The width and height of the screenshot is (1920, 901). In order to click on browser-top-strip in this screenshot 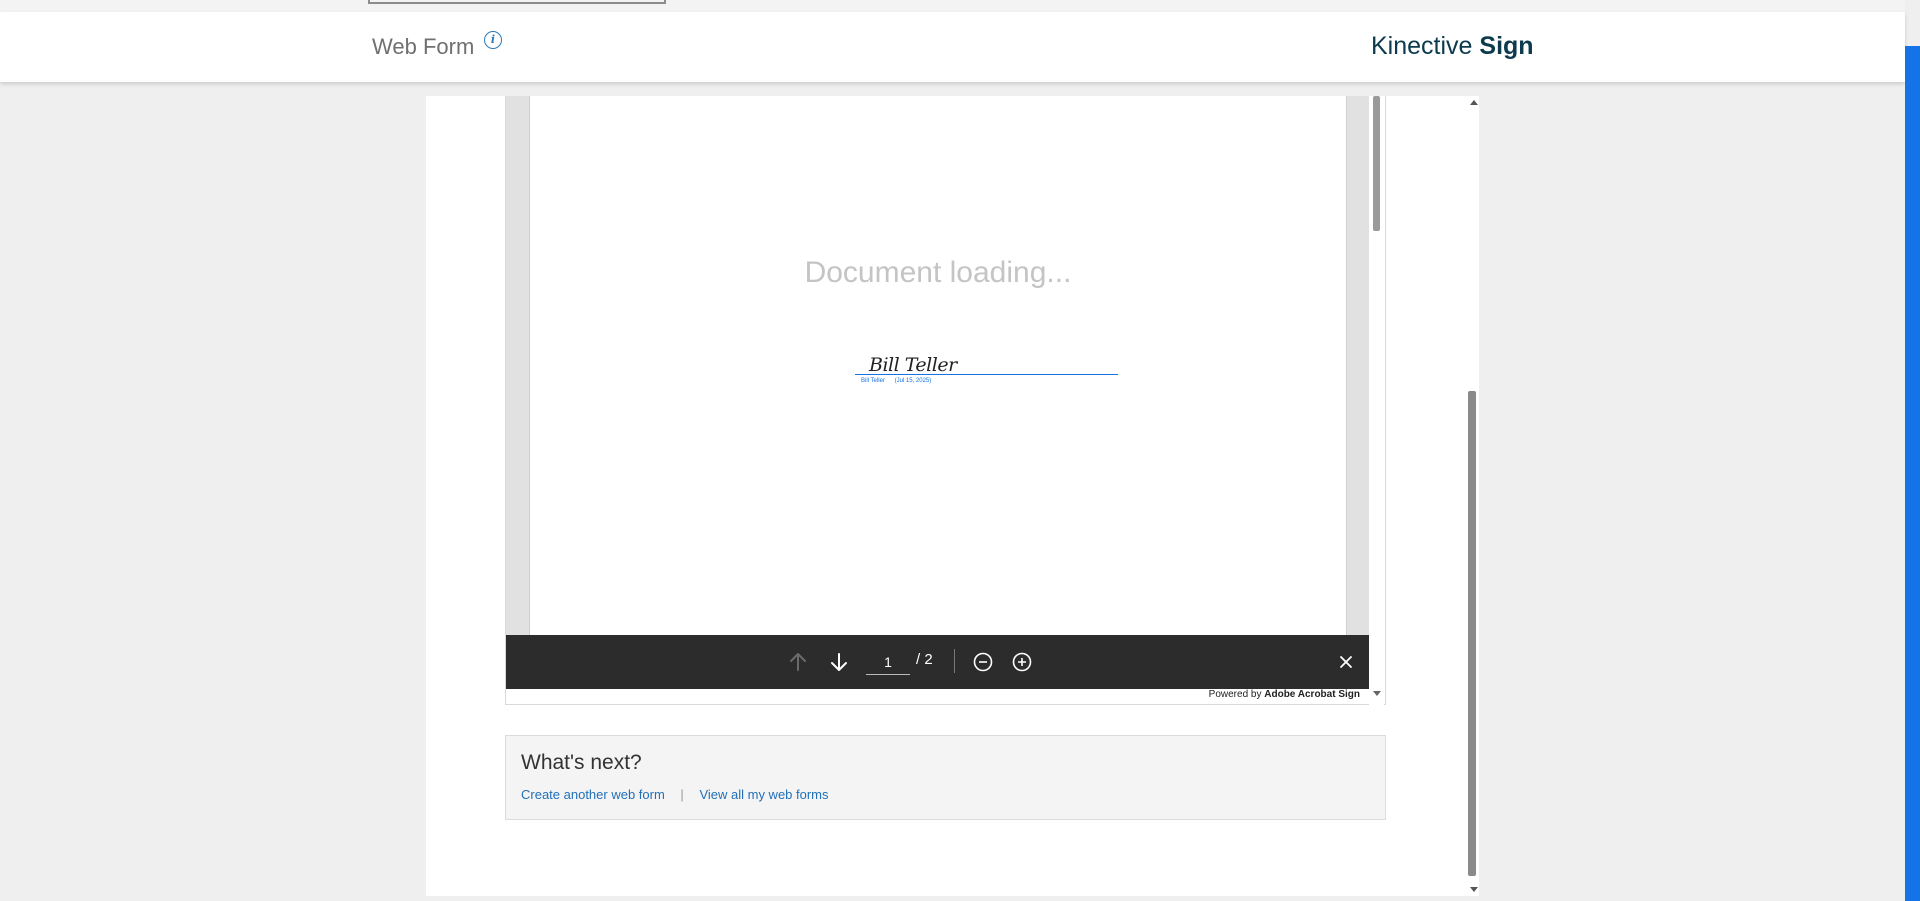, I will do `click(952, 6)`.